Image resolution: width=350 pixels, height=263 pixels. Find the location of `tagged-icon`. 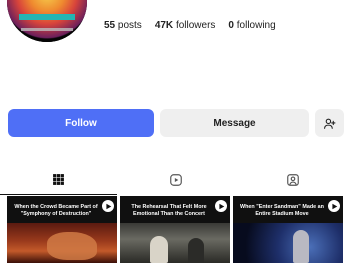

tagged-icon is located at coordinates (292, 180).